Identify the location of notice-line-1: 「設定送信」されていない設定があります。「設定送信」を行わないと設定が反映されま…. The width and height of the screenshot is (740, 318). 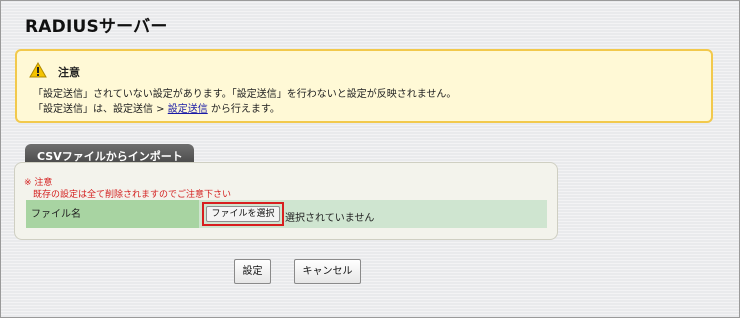
(245, 94).